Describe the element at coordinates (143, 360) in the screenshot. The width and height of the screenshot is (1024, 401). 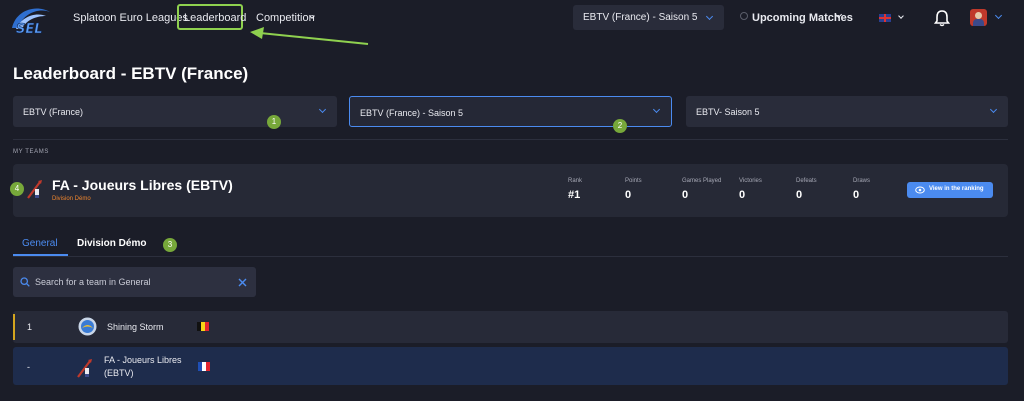
I see `ranking-row-team: FA - Joueurs Libres` at that location.